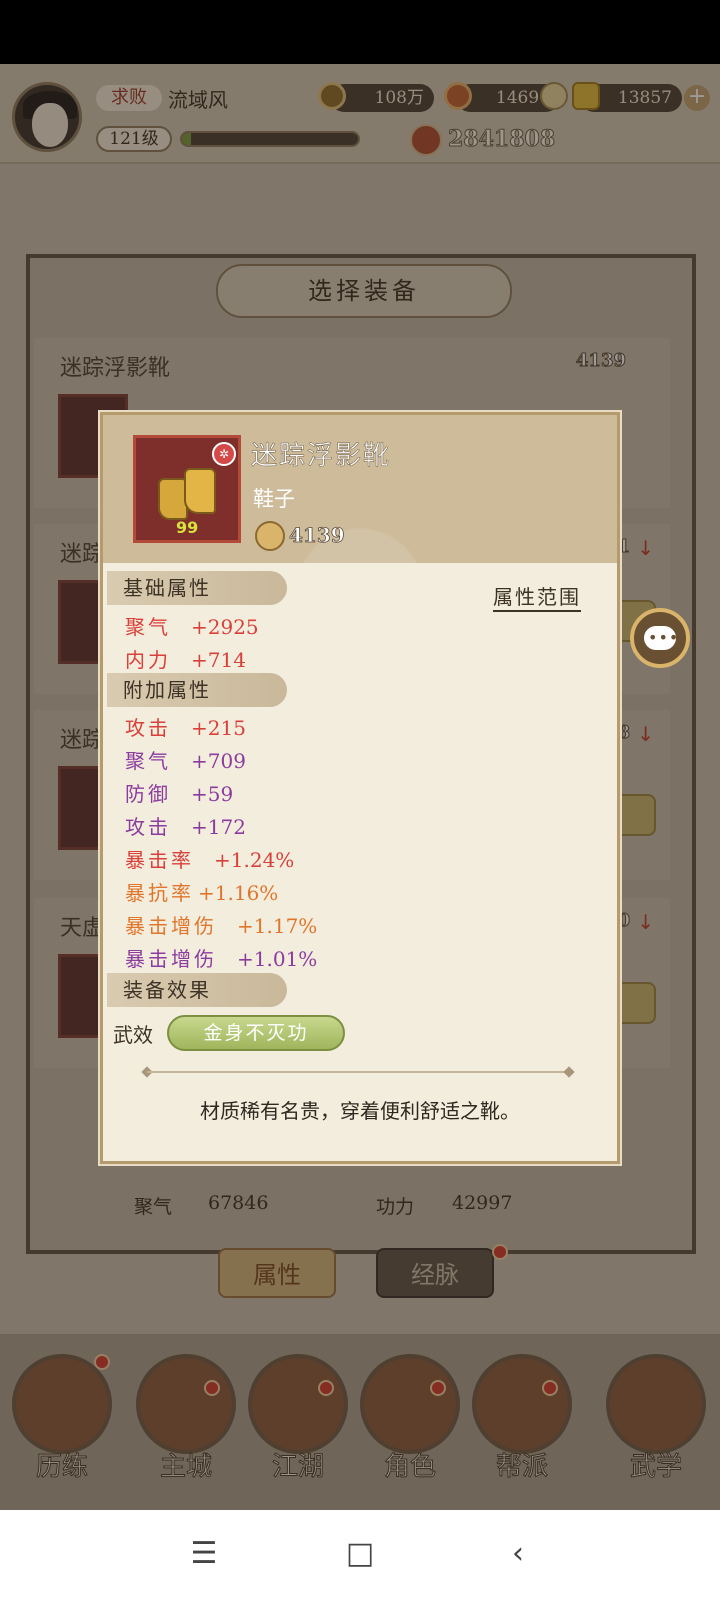 The height and width of the screenshot is (1601, 720). What do you see at coordinates (317, 535) in the screenshot?
I see `item-power: 4139` at bounding box center [317, 535].